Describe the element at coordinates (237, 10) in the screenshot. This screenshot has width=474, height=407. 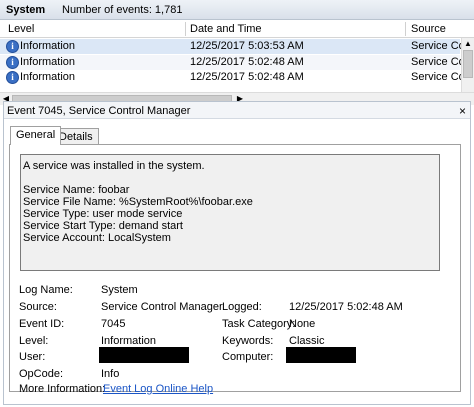
I see `log-header-bar: System Number of events: 1,781` at that location.